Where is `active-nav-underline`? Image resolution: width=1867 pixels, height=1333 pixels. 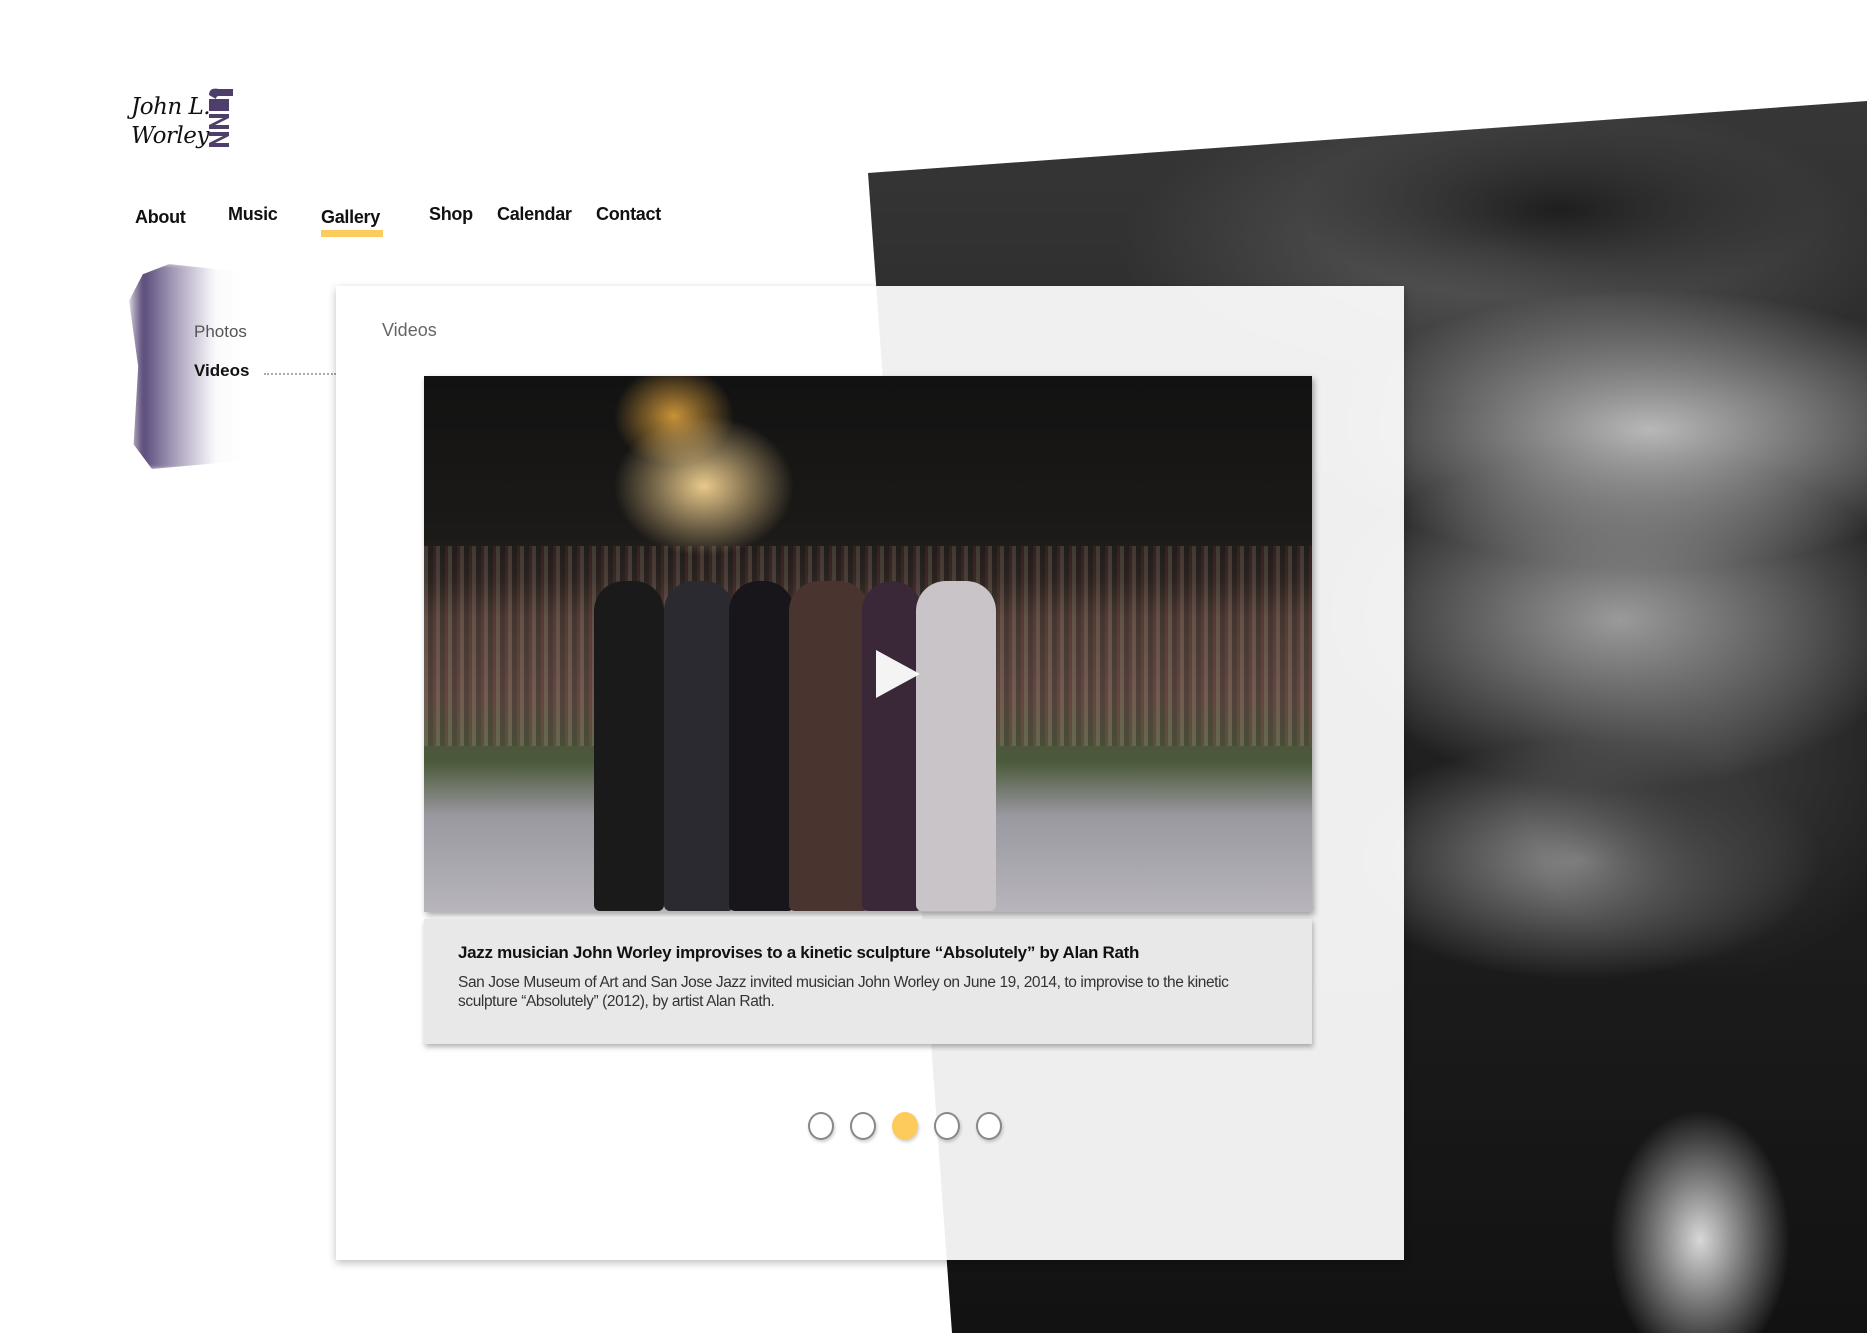 active-nav-underline is located at coordinates (352, 233).